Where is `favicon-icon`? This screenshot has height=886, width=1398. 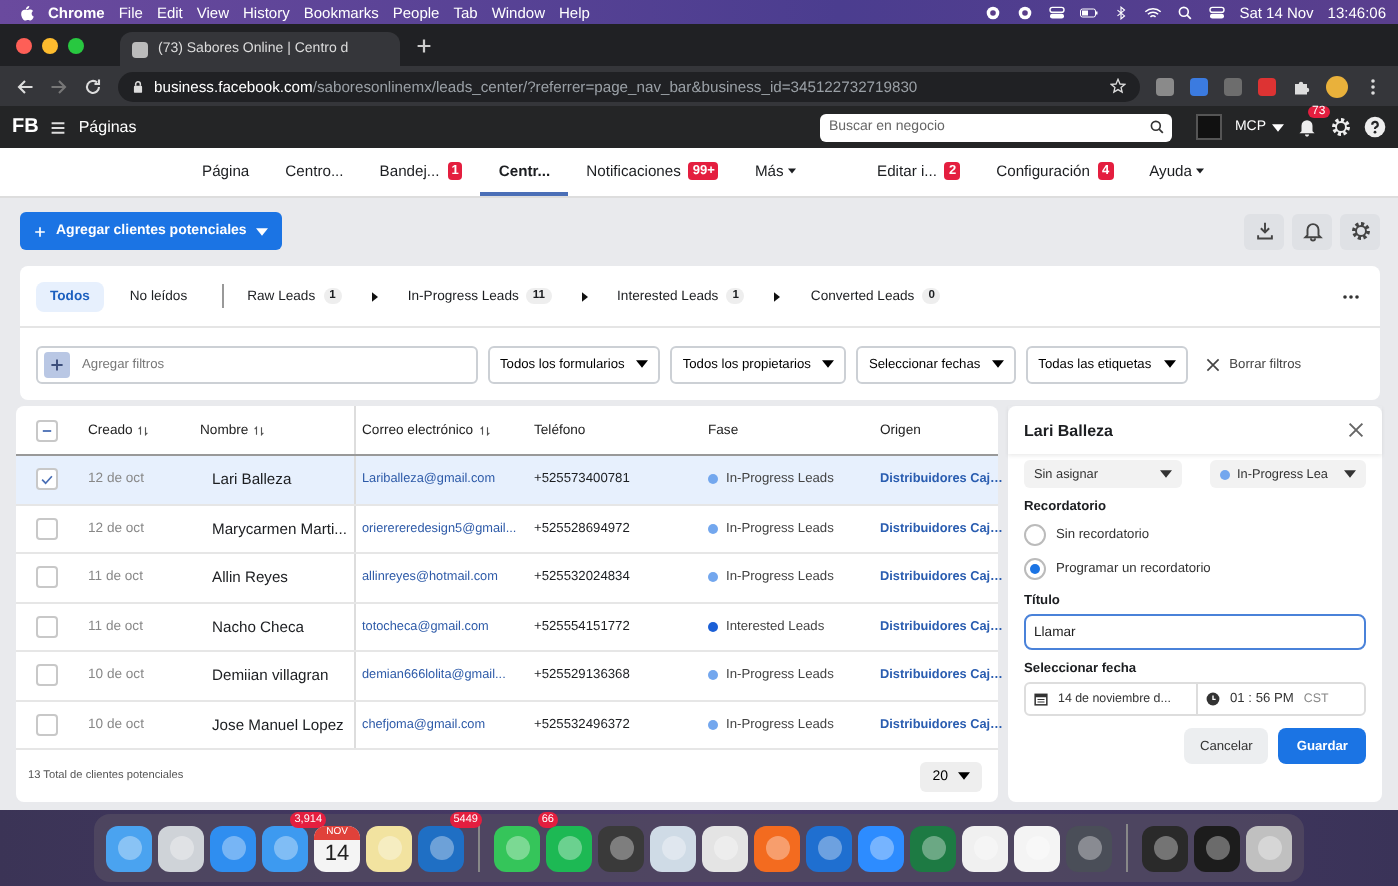 favicon-icon is located at coordinates (140, 49).